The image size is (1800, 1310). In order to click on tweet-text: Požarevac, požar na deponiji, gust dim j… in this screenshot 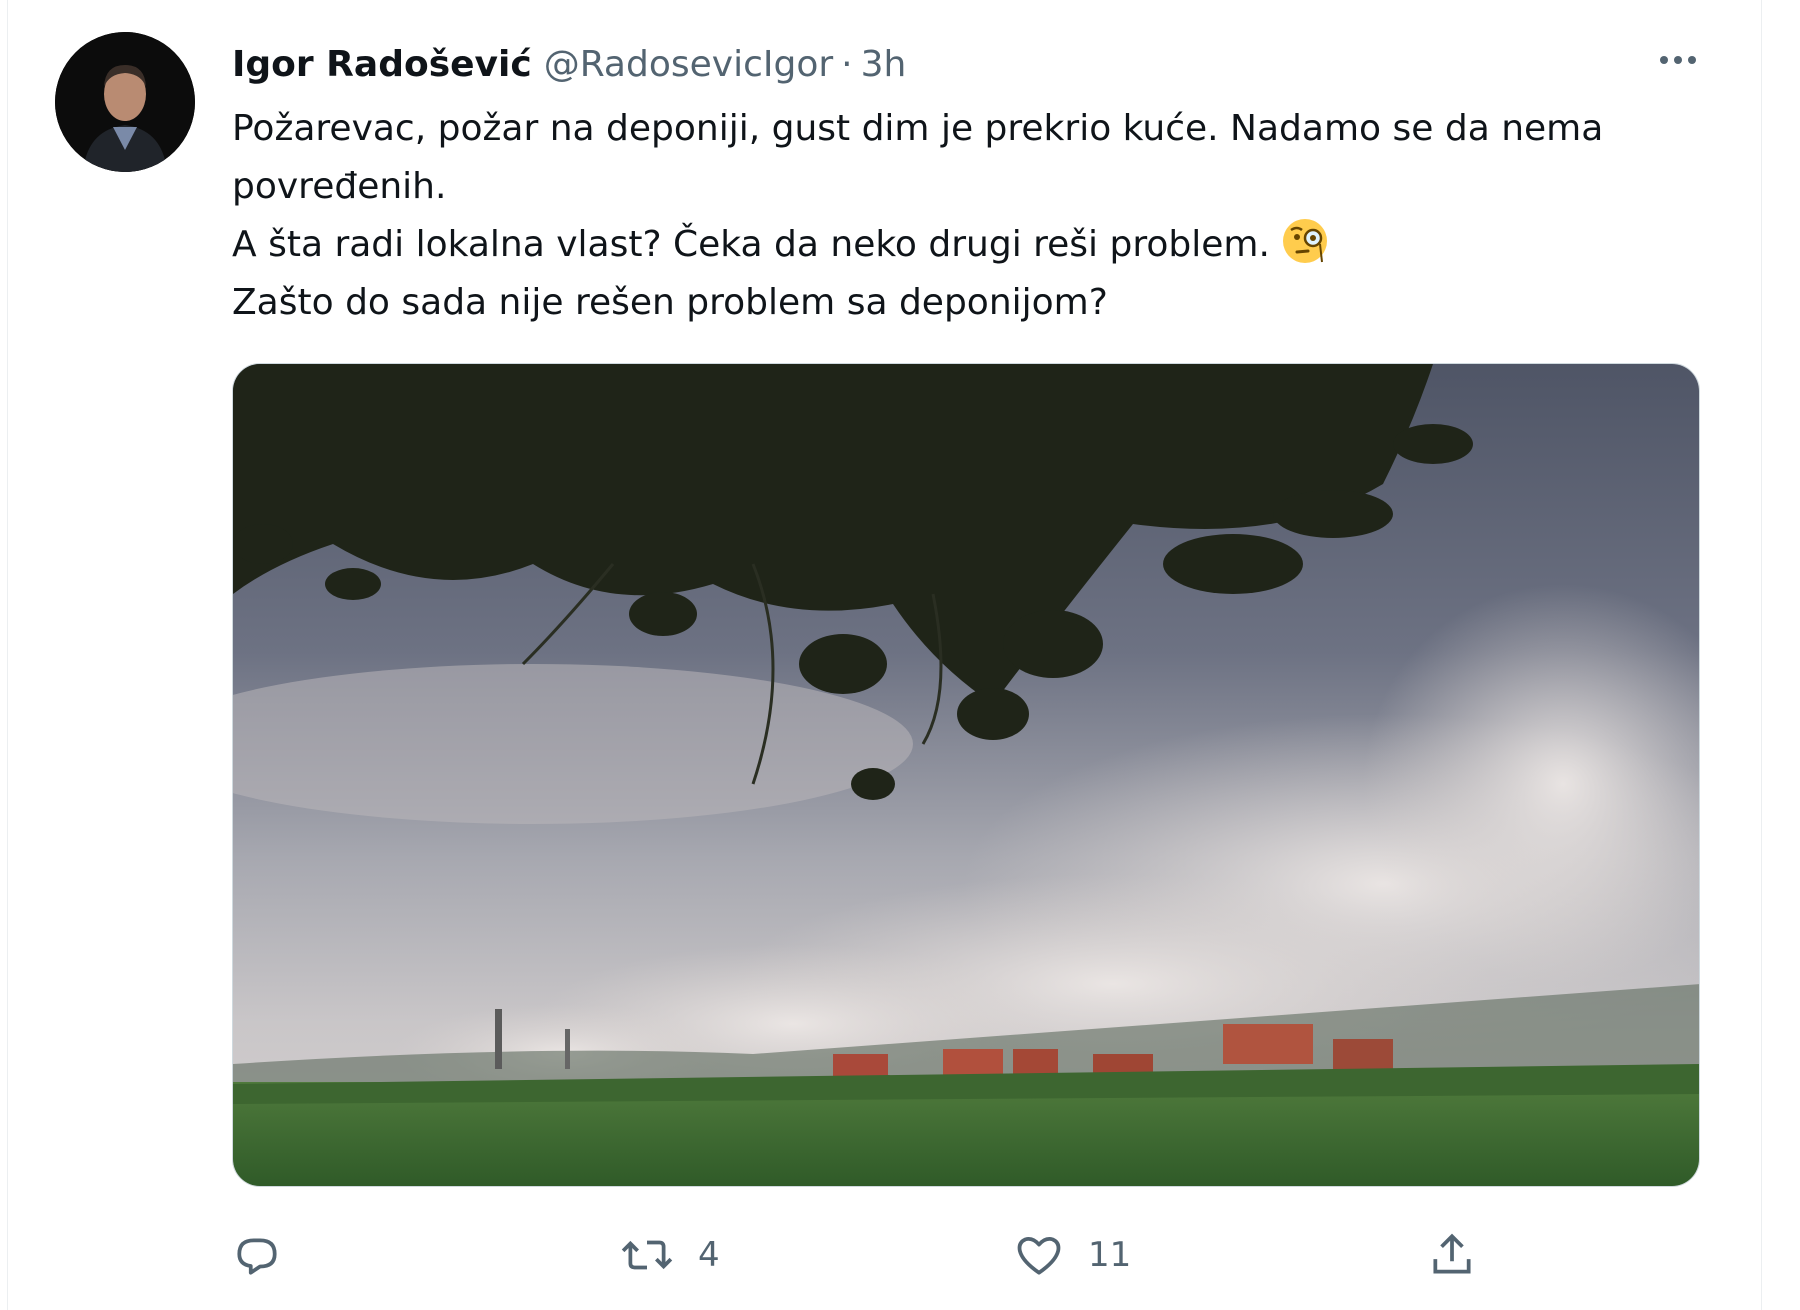, I will do `click(972, 216)`.